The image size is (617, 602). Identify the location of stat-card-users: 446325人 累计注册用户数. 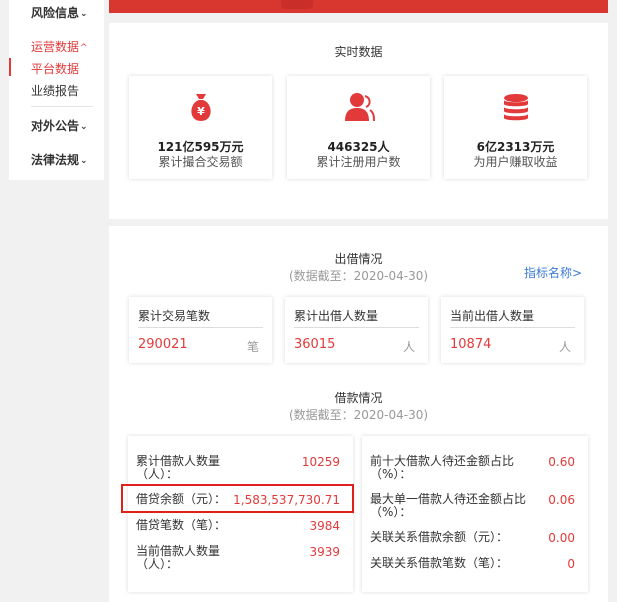
(358, 127).